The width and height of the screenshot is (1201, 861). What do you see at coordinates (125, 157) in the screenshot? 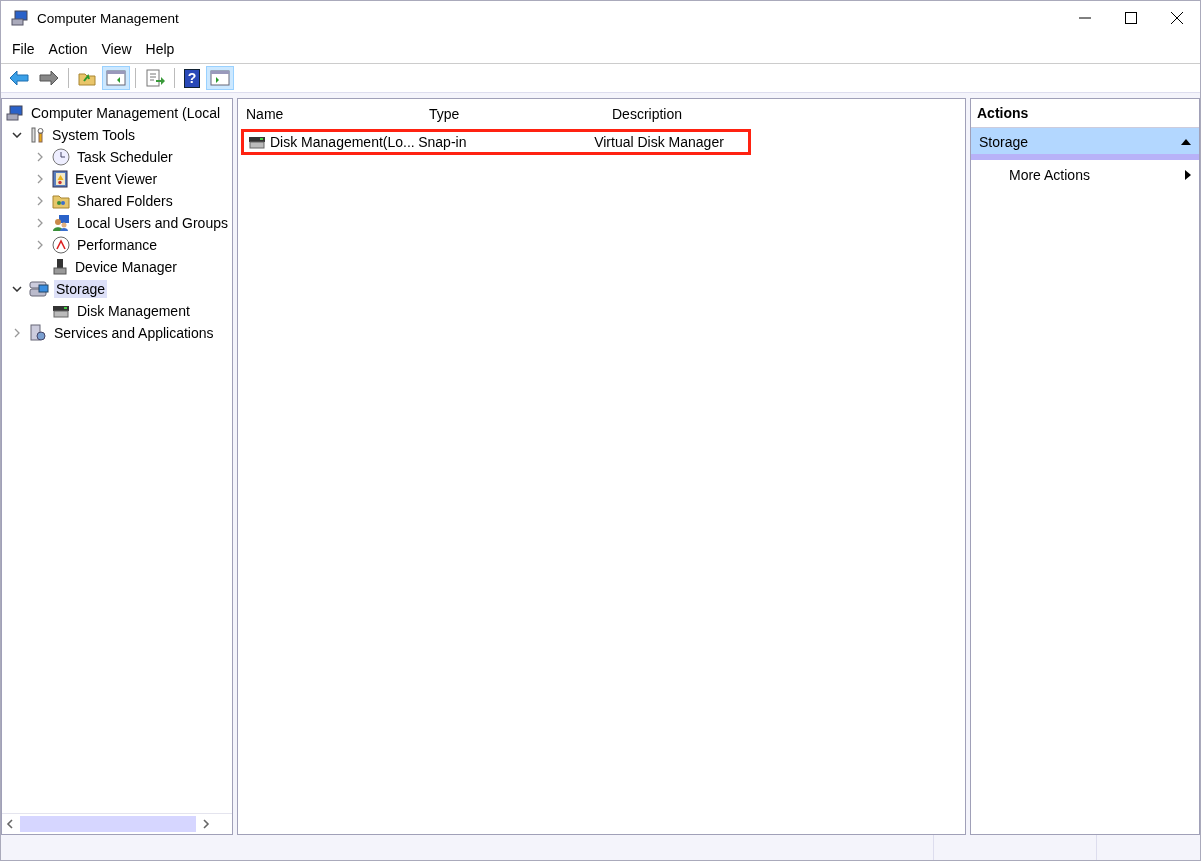
I see `tree-item: Task Scheduler` at bounding box center [125, 157].